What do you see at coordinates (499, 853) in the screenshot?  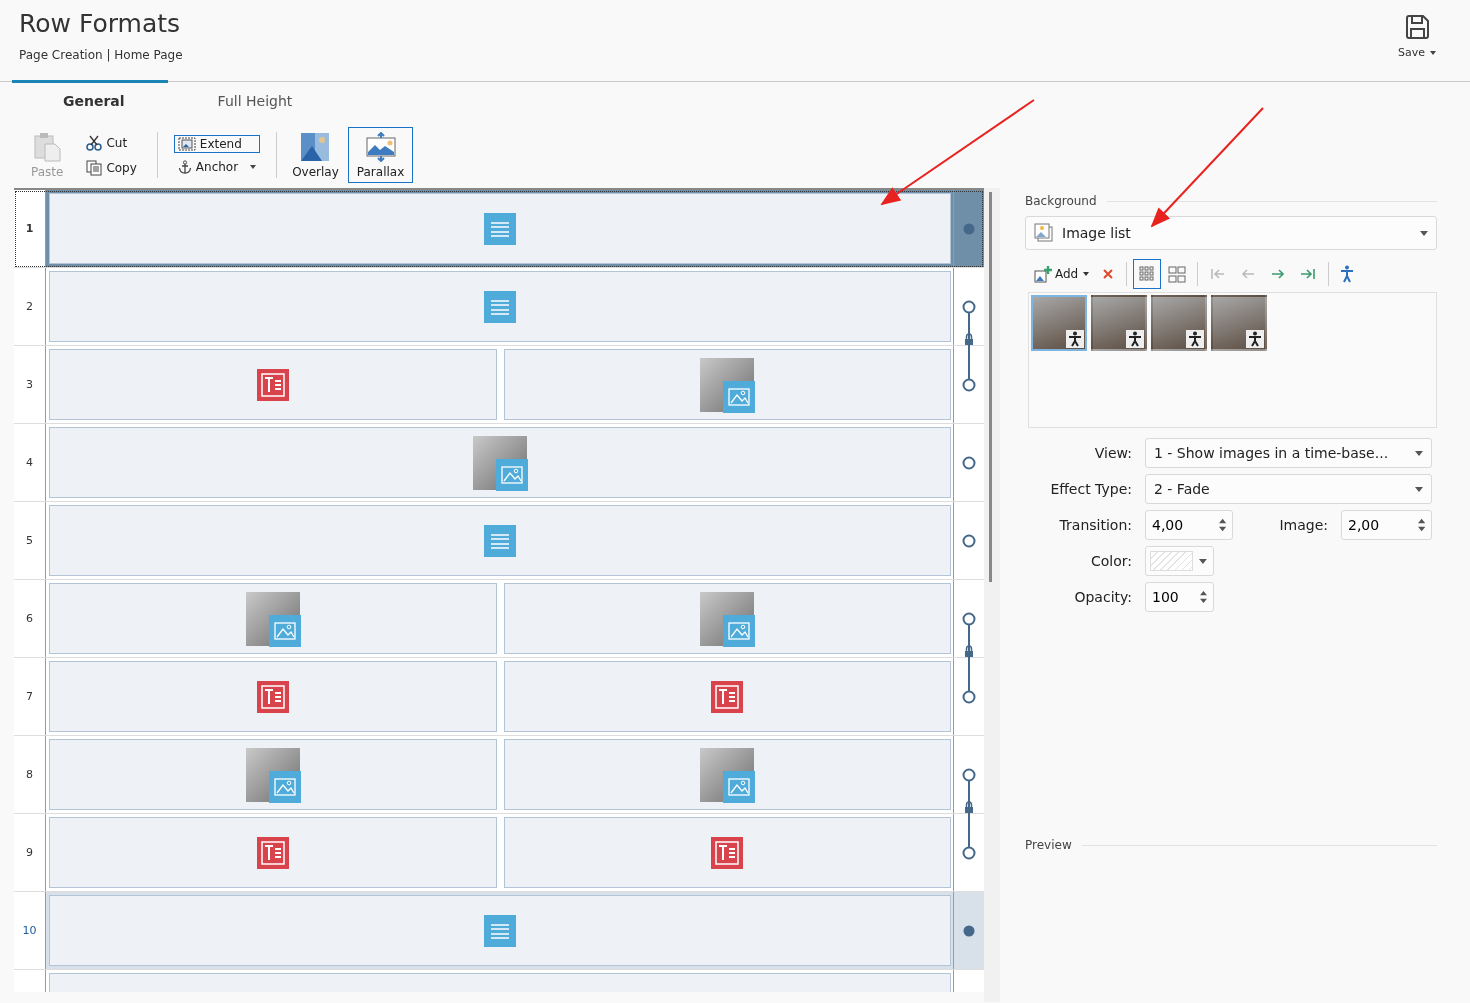 I see `grid-row: 9` at bounding box center [499, 853].